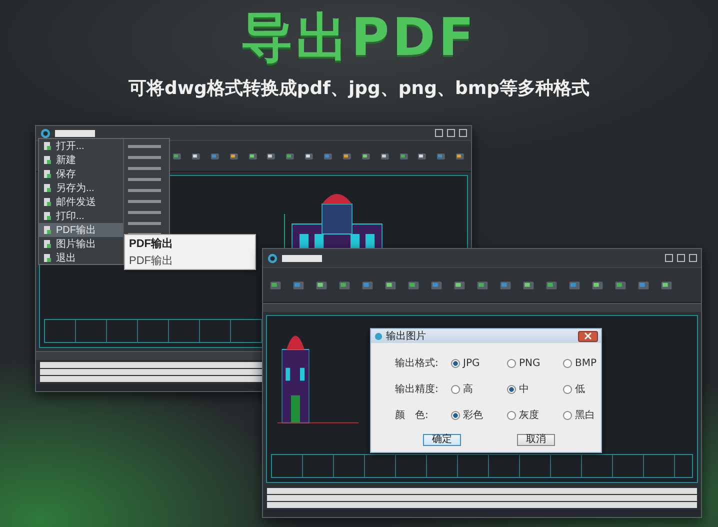 Image resolution: width=718 pixels, height=527 pixels. I want to click on radio-label: BMP, so click(586, 363).